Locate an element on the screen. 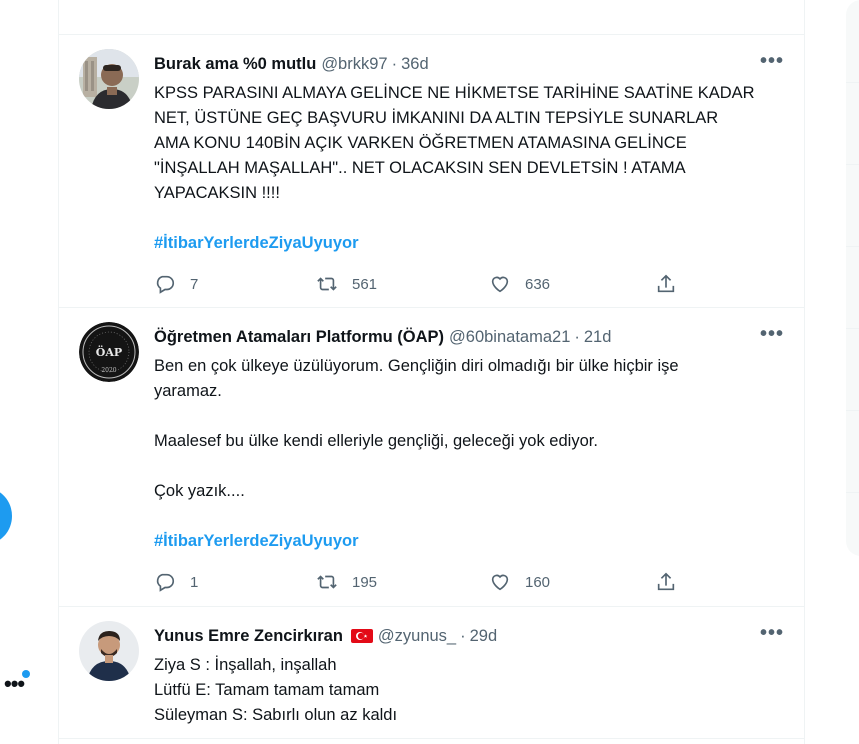  notification-dot is located at coordinates (26, 674).